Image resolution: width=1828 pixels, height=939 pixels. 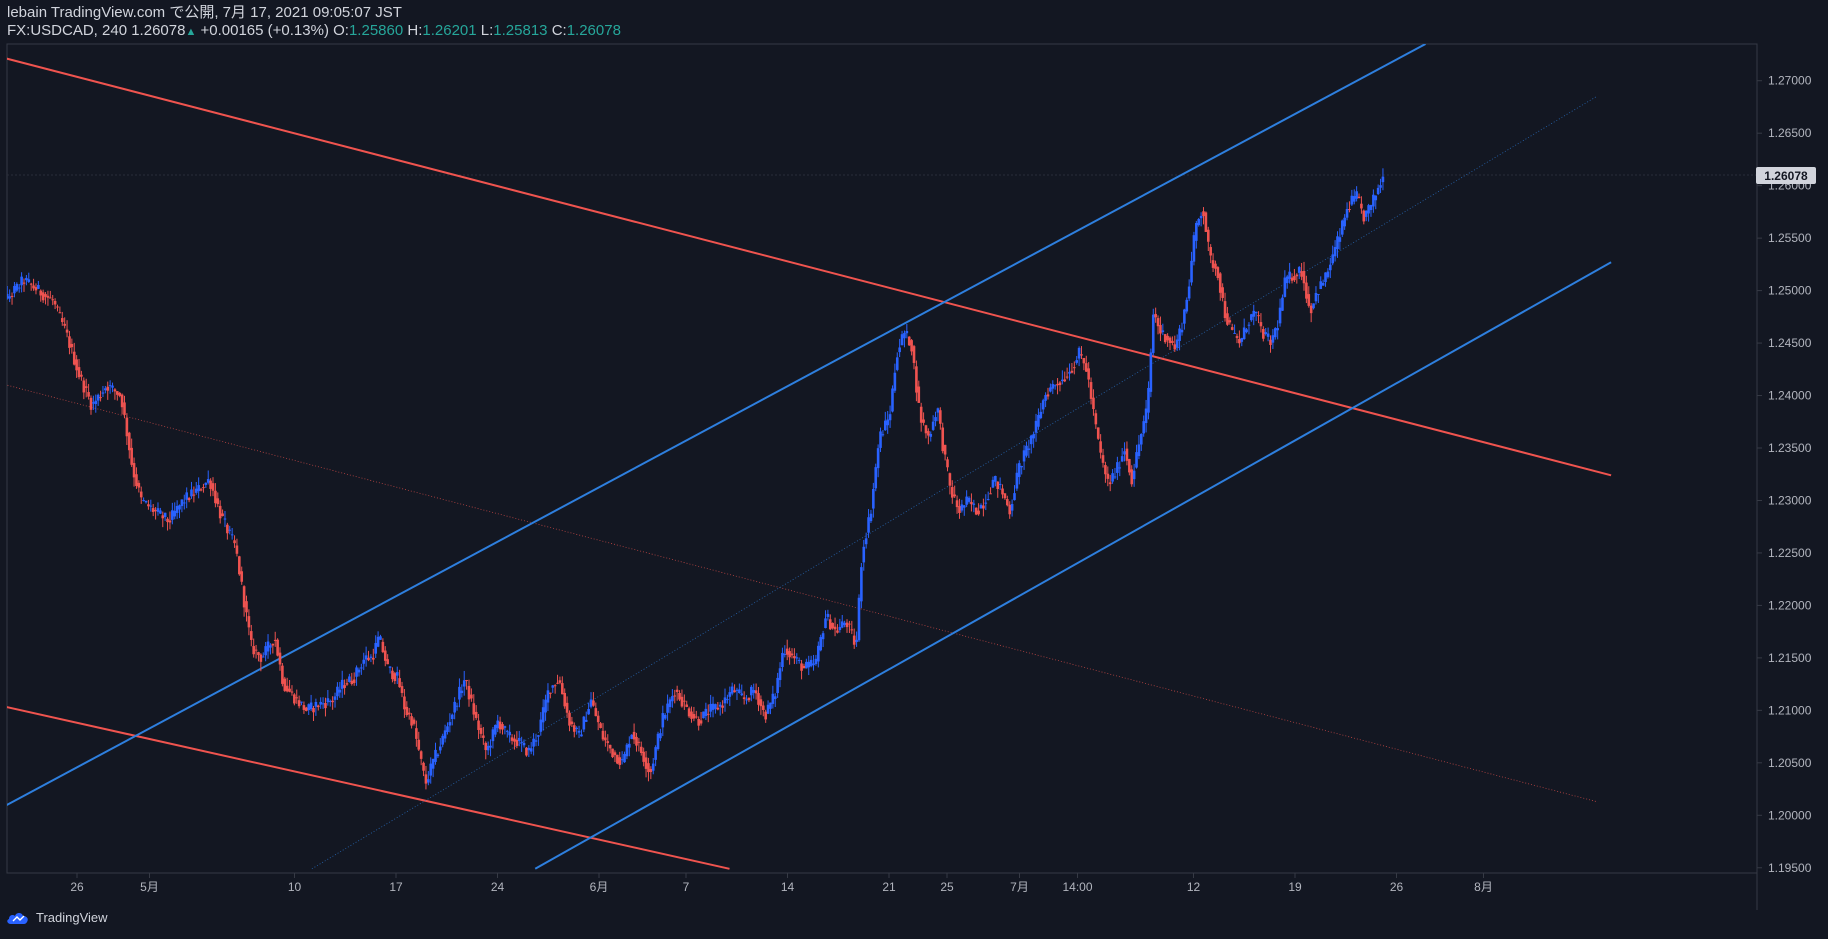 I want to click on lower-red-line, so click(x=365, y=782).